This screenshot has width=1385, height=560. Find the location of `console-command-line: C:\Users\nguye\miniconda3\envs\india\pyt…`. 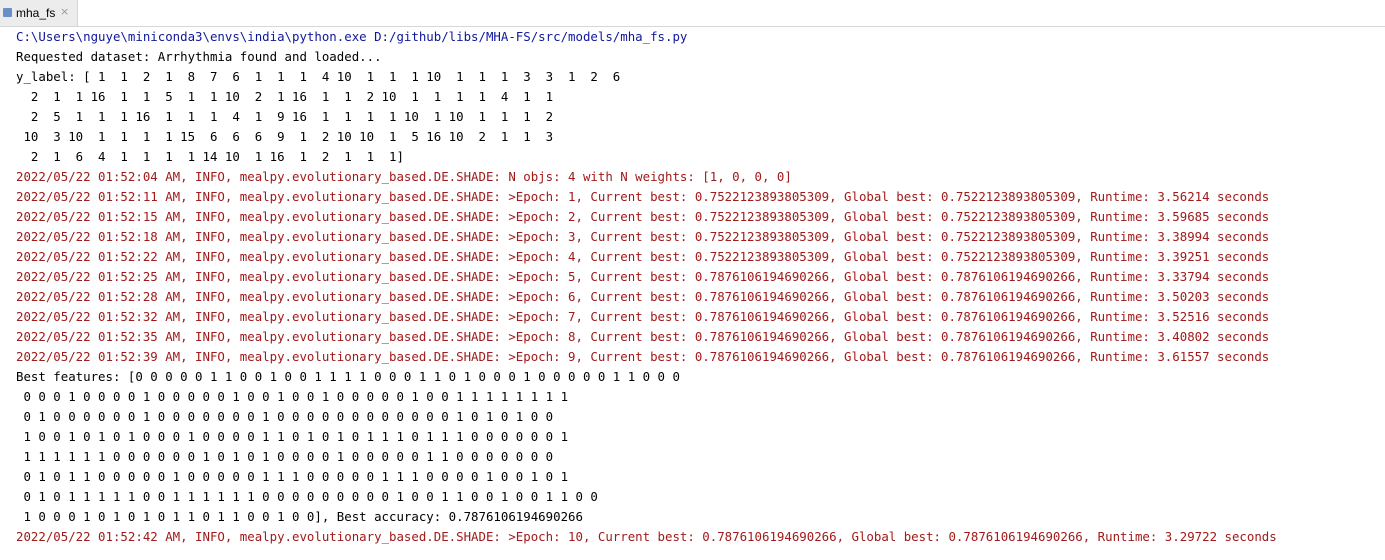

console-command-line: C:\Users\nguye\miniconda3\envs\india\pyt… is located at coordinates (352, 36).